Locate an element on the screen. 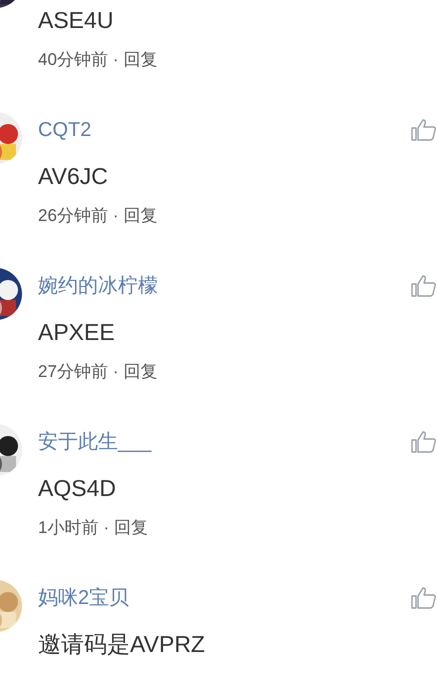  timestamp: 27分钟前 is located at coordinates (73, 372).